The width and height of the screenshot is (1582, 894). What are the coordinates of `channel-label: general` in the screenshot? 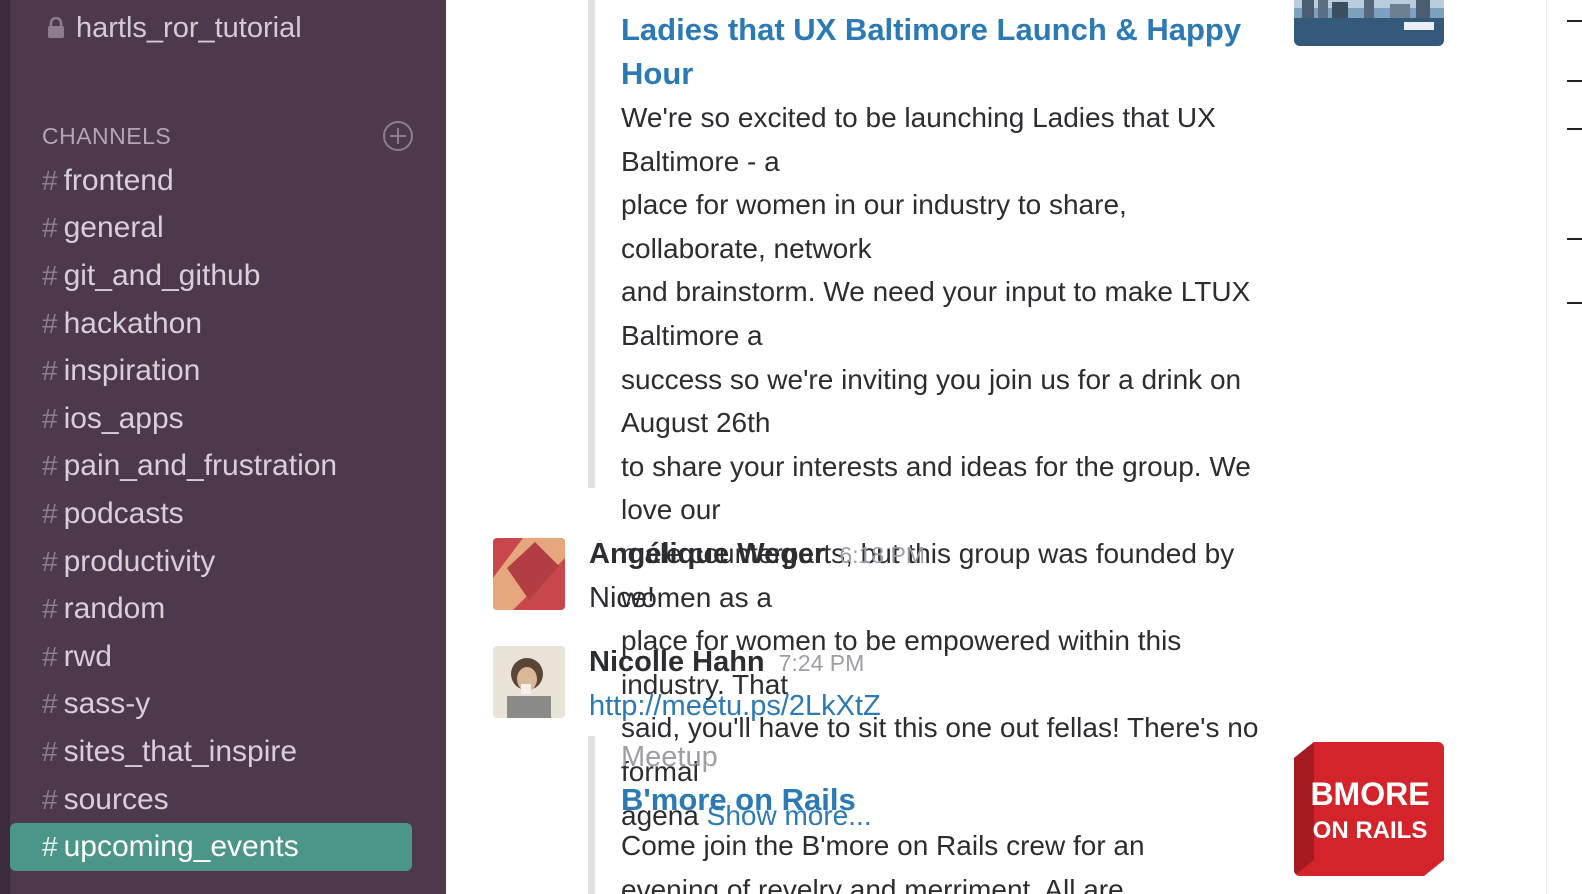 It's located at (113, 228).